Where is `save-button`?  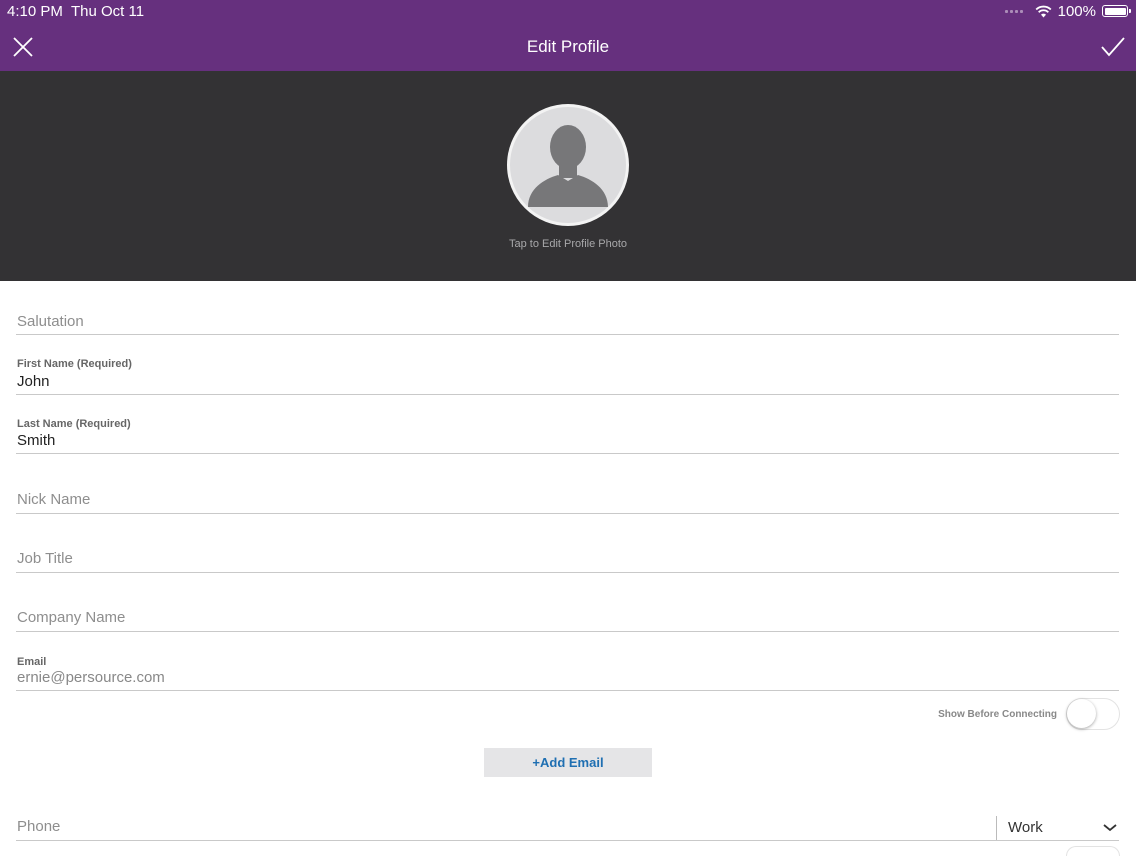 save-button is located at coordinates (1113, 47).